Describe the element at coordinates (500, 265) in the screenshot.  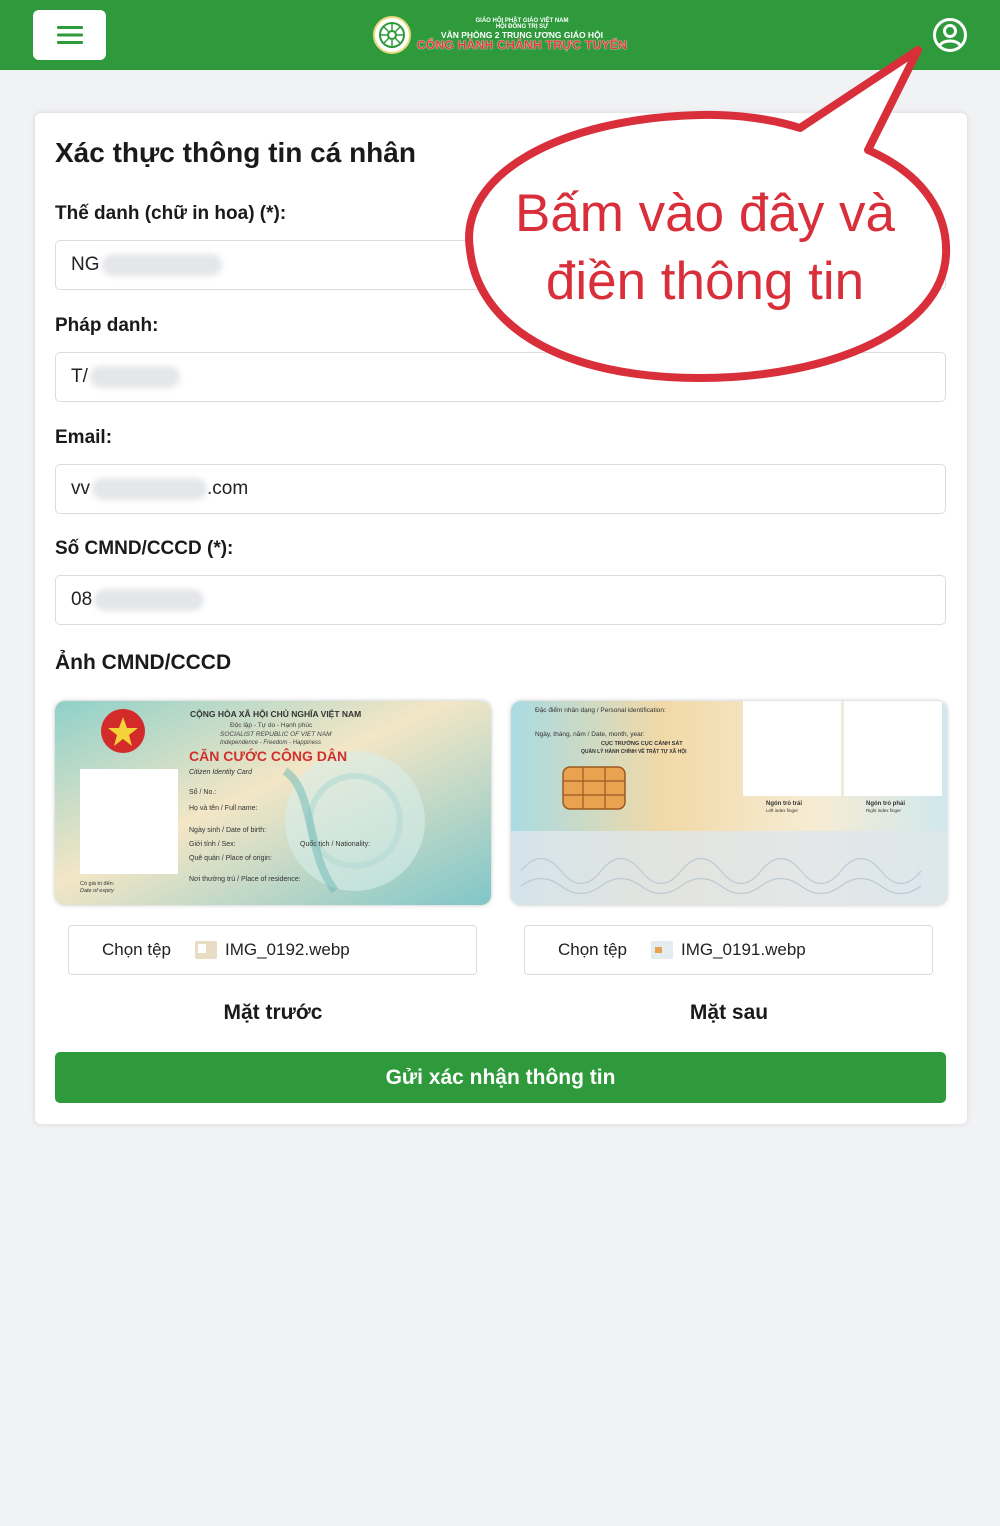
I see `full-name-input: NG` at that location.